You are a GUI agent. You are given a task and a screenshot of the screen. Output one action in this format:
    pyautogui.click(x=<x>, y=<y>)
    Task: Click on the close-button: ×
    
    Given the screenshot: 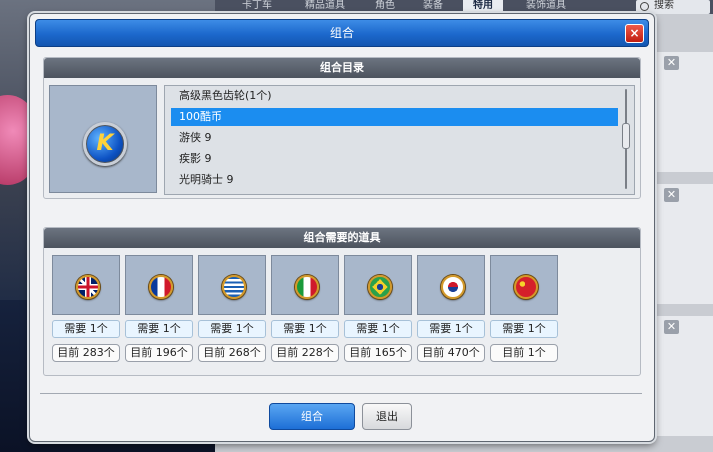 What is the action you would take?
    pyautogui.click(x=634, y=33)
    